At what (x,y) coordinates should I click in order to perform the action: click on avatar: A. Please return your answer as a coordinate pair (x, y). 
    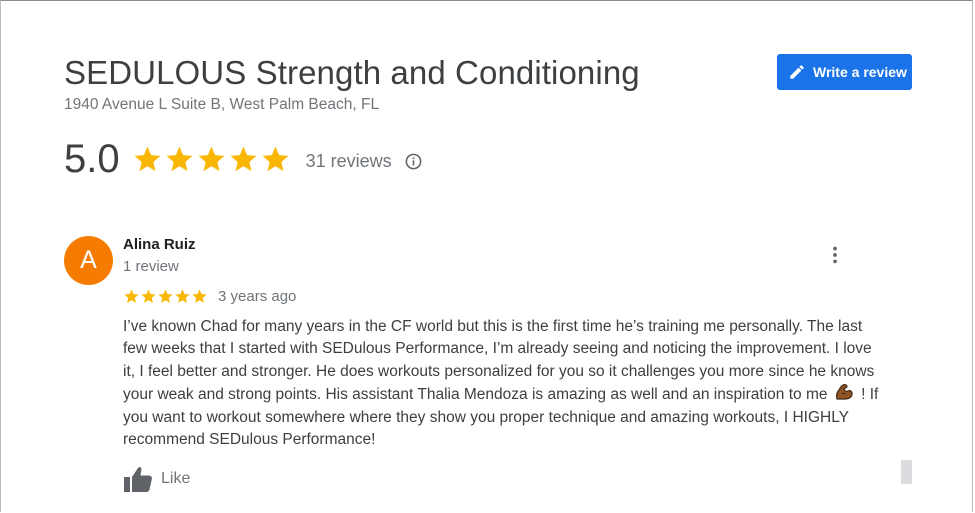
    Looking at the image, I should click on (88, 260).